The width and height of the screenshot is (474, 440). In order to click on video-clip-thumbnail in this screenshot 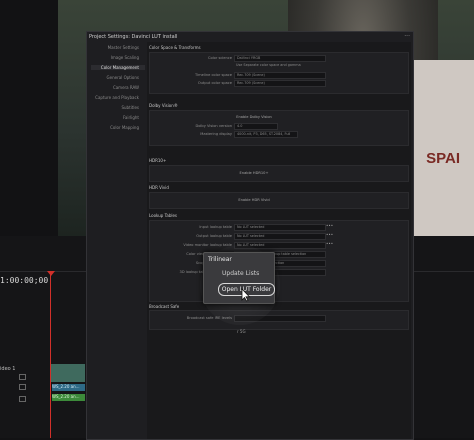, I will do `click(68, 373)`.